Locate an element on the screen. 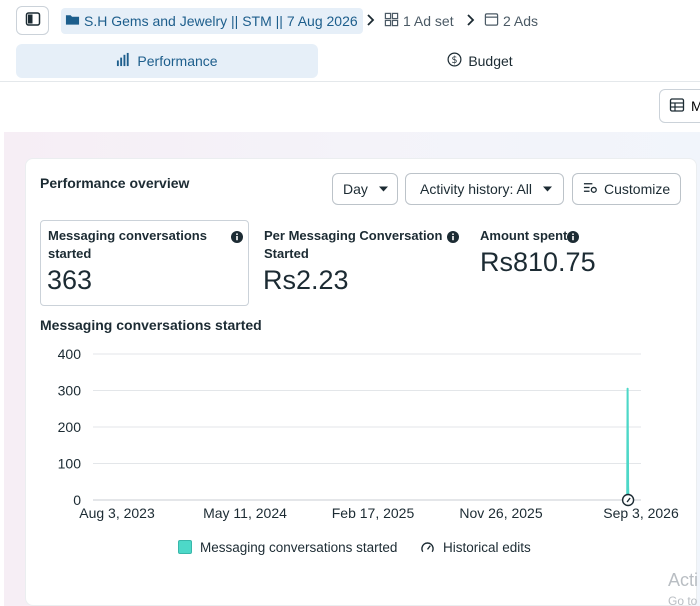  dollar-circle-icon: $ is located at coordinates (454, 61).